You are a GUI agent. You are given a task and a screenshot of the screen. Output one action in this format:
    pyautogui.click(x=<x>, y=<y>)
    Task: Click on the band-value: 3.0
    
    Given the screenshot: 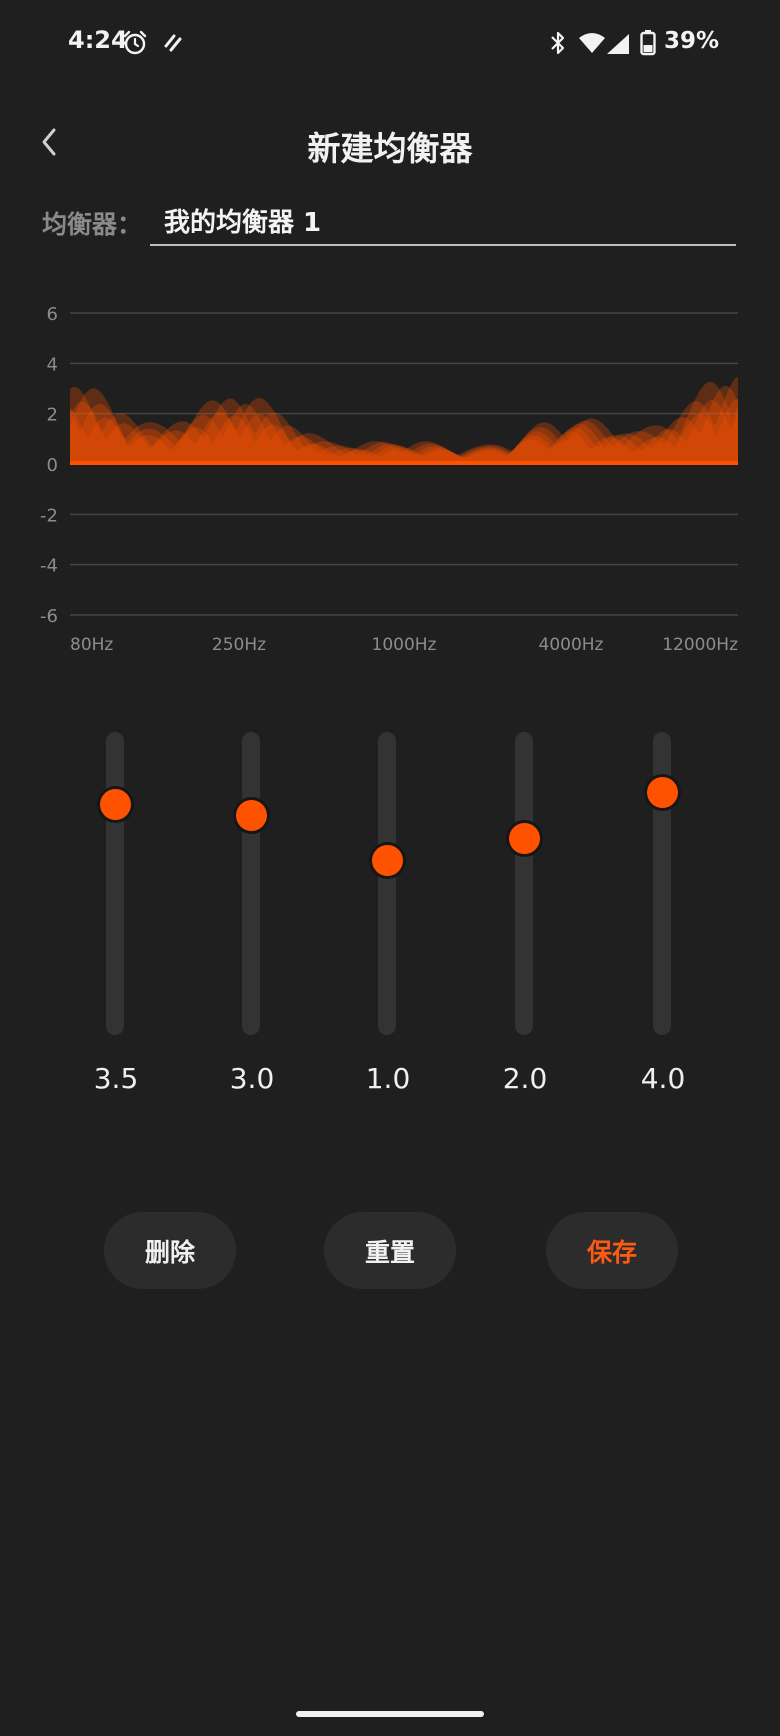 What is the action you would take?
    pyautogui.click(x=252, y=1078)
    